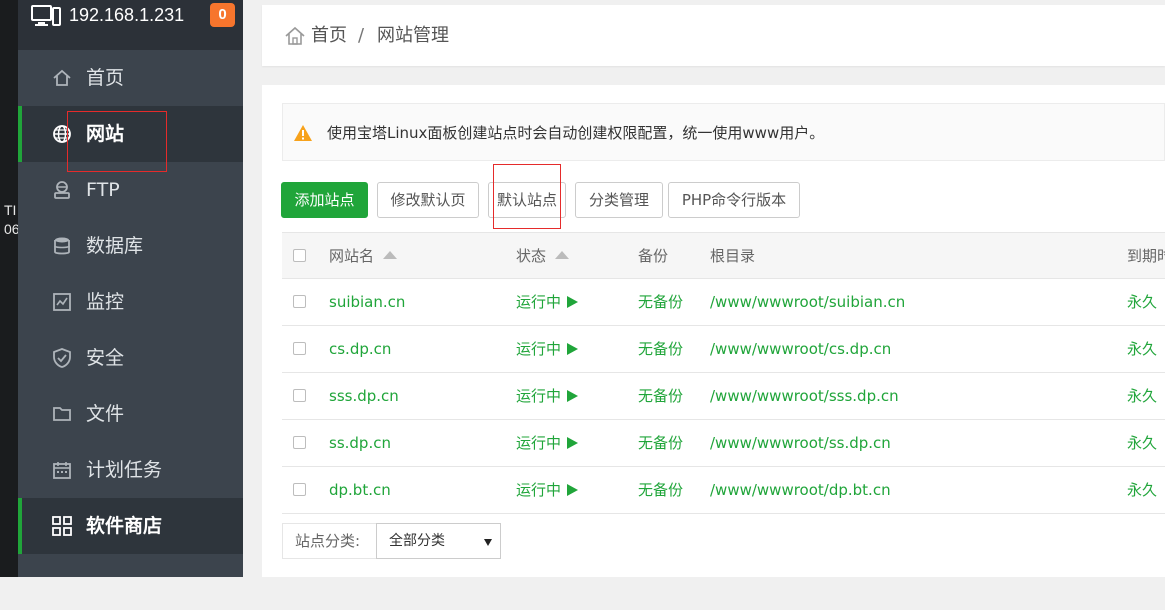 The height and width of the screenshot is (610, 1165). I want to click on sidebar-item-label: 文件, so click(105, 414).